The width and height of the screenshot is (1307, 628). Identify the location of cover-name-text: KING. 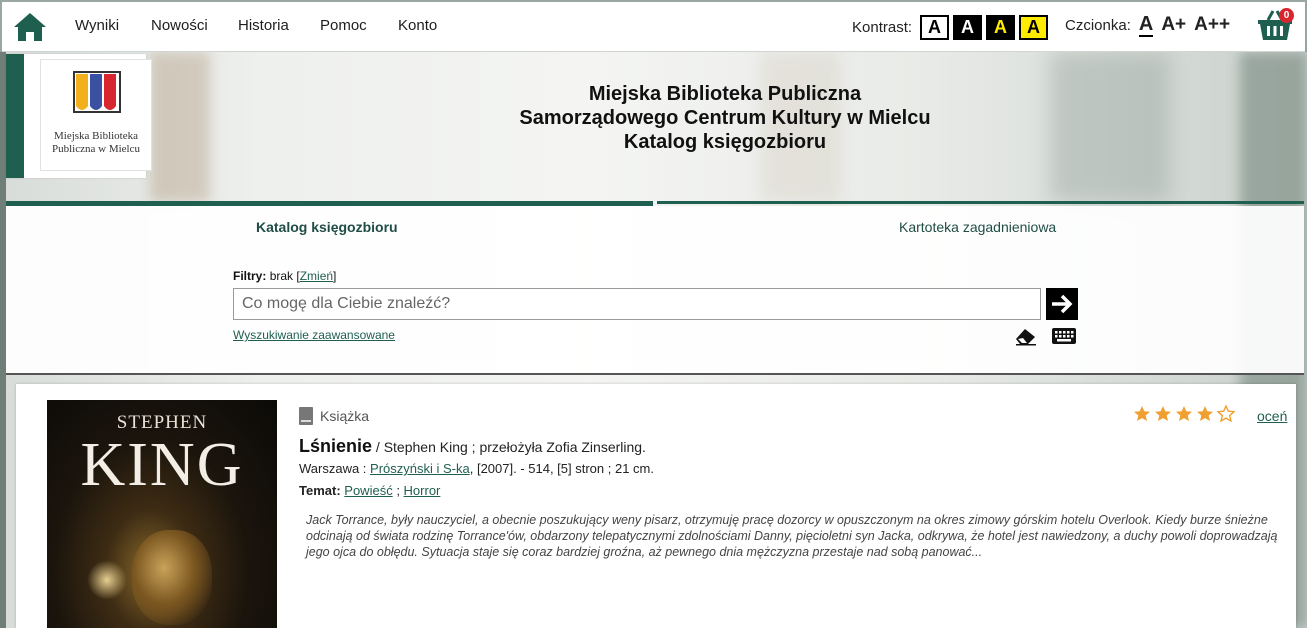
(162, 465).